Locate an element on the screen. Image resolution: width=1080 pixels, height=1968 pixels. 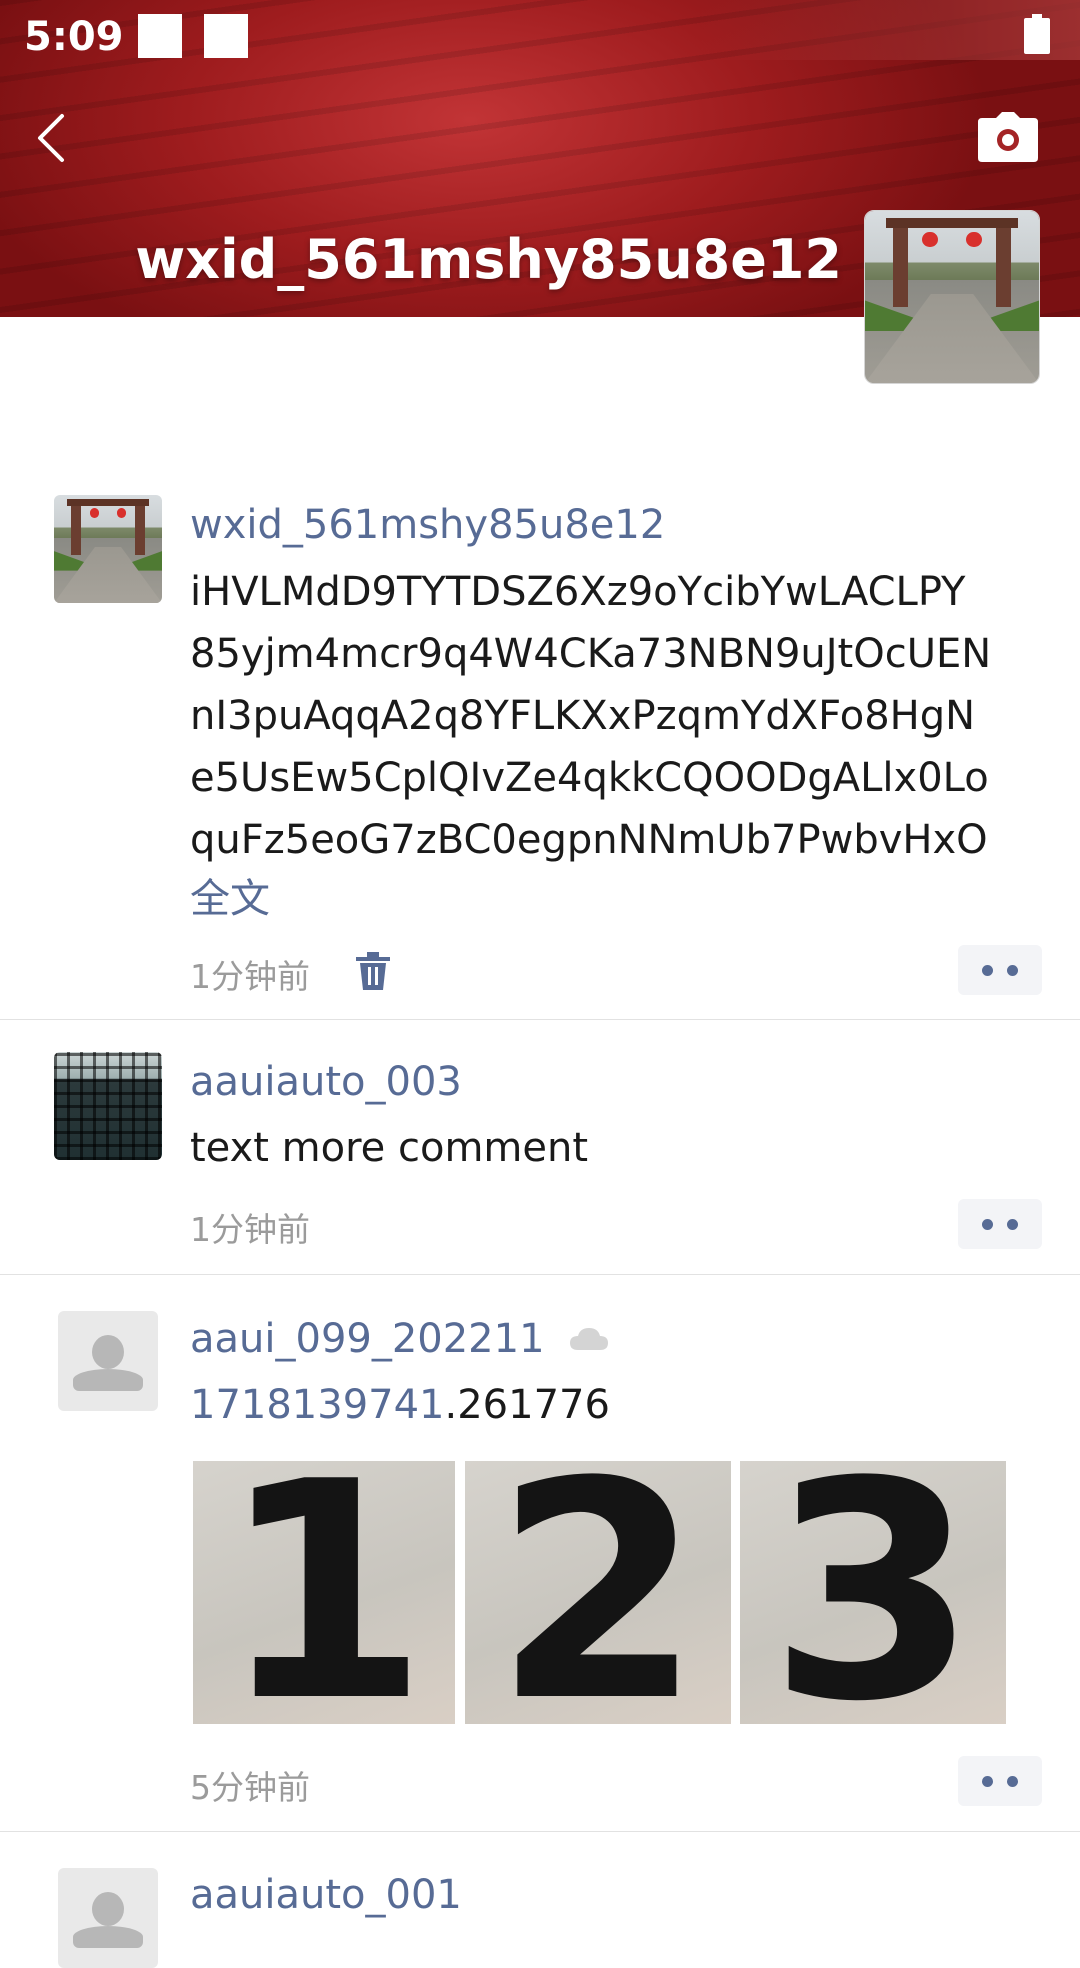
post-nickname: aauiauto_003 is located at coordinates (326, 1082).